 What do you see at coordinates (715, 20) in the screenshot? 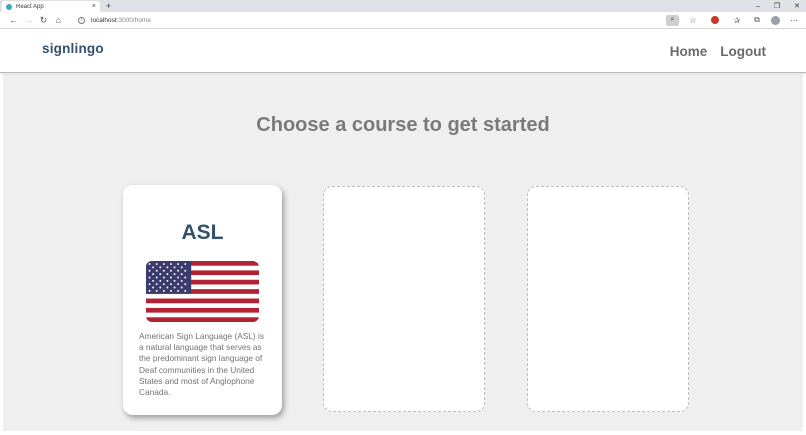
I see `extension-icon` at bounding box center [715, 20].